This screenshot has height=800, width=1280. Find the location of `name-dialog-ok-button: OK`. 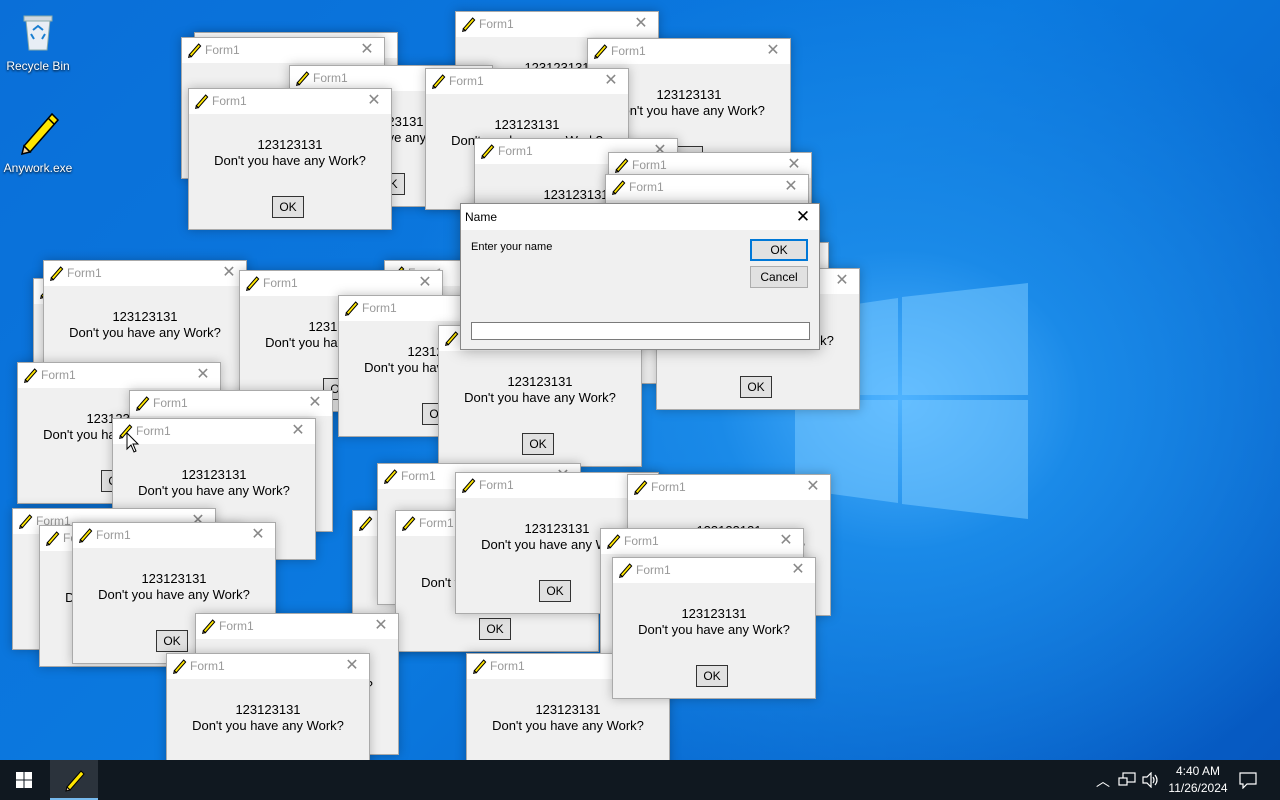

name-dialog-ok-button: OK is located at coordinates (779, 250).